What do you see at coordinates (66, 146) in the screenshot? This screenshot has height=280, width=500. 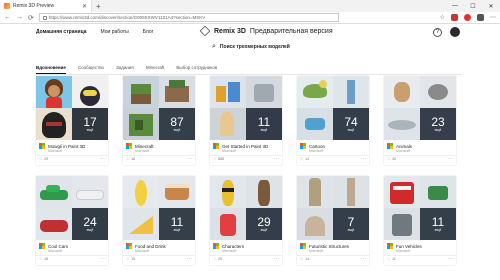 I see `card-name: Mowgli in Paint 3D` at bounding box center [66, 146].